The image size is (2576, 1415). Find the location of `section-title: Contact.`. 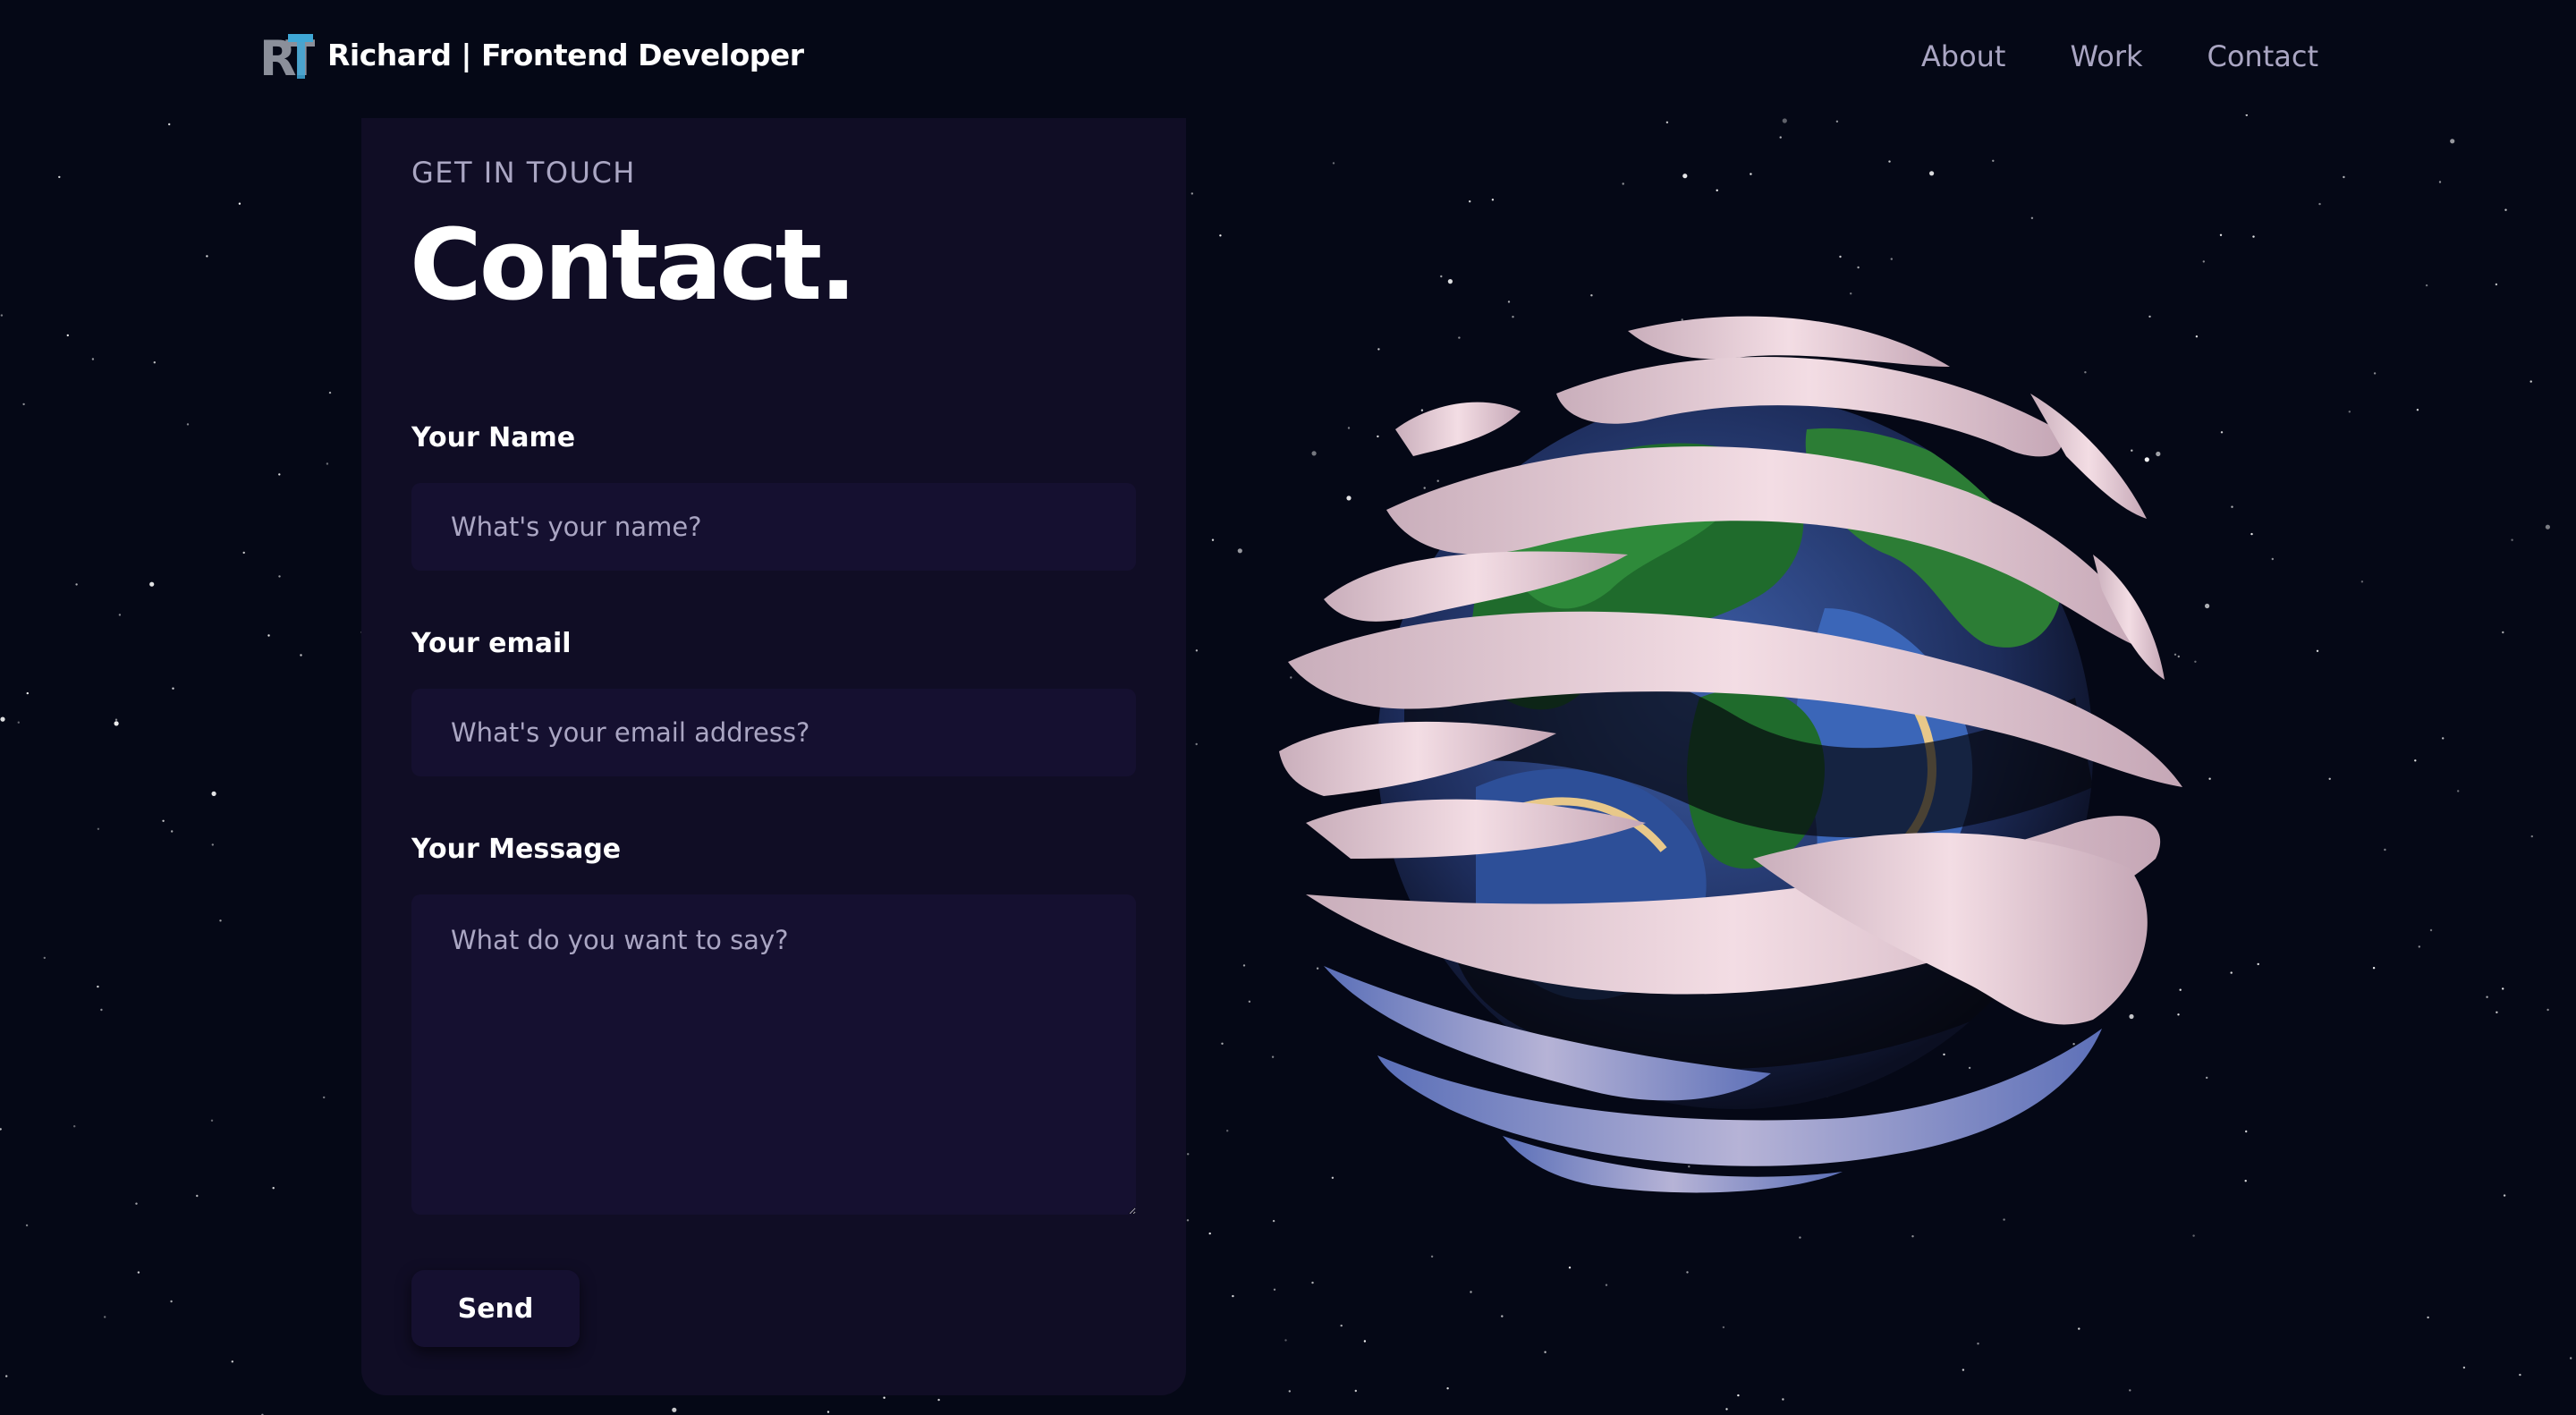

section-title: Contact. is located at coordinates (633, 265).